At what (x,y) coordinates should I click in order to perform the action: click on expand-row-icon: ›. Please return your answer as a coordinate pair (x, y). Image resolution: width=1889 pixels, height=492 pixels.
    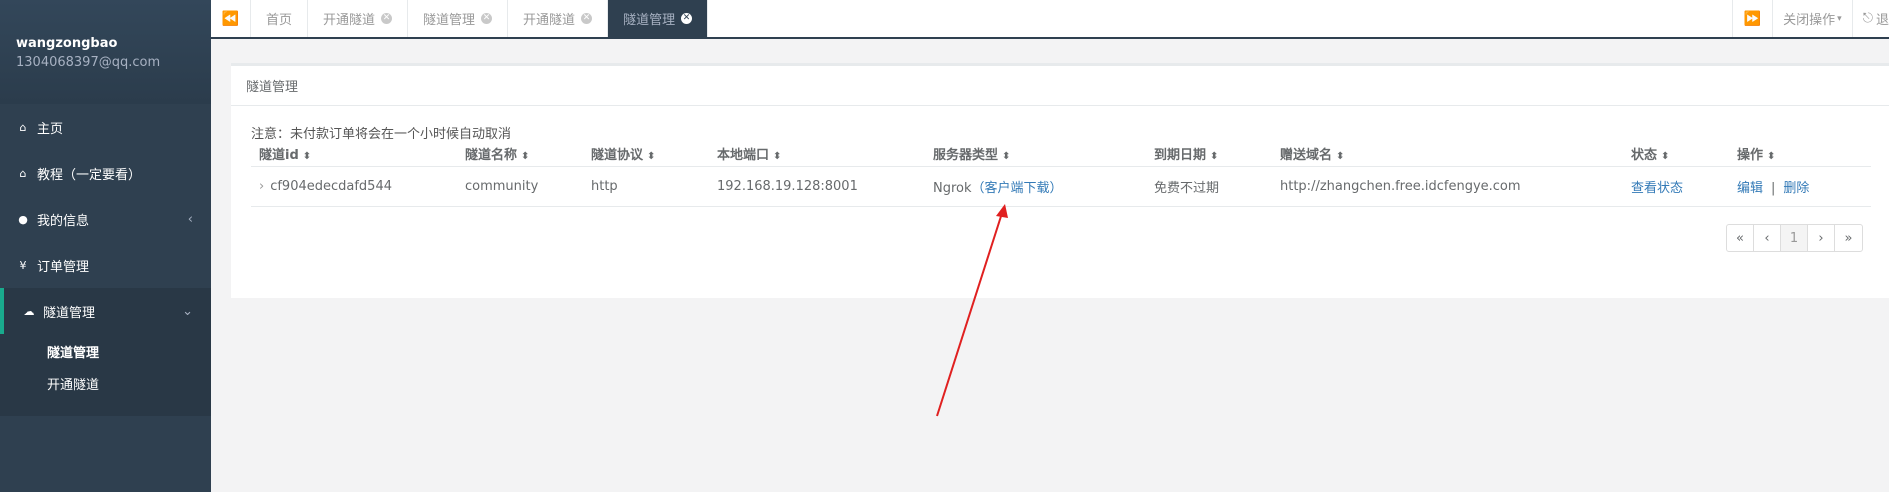
    Looking at the image, I should click on (261, 186).